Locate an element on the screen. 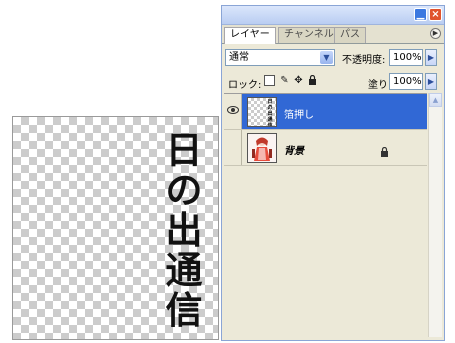 This screenshot has width=455, height=343. minimize-button: ▁ is located at coordinates (420, 14).